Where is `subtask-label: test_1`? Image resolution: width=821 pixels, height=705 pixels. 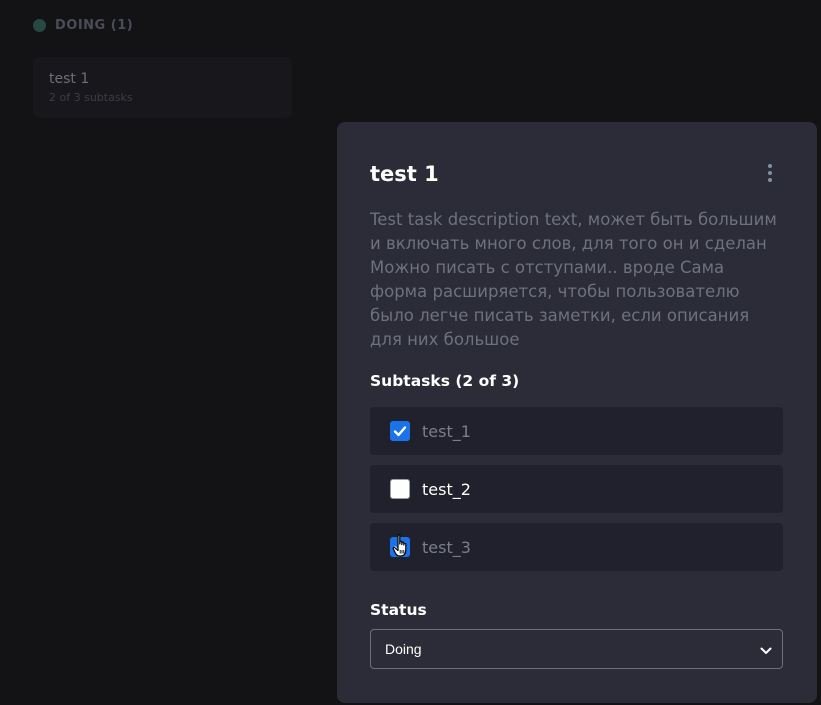 subtask-label: test_1 is located at coordinates (446, 431).